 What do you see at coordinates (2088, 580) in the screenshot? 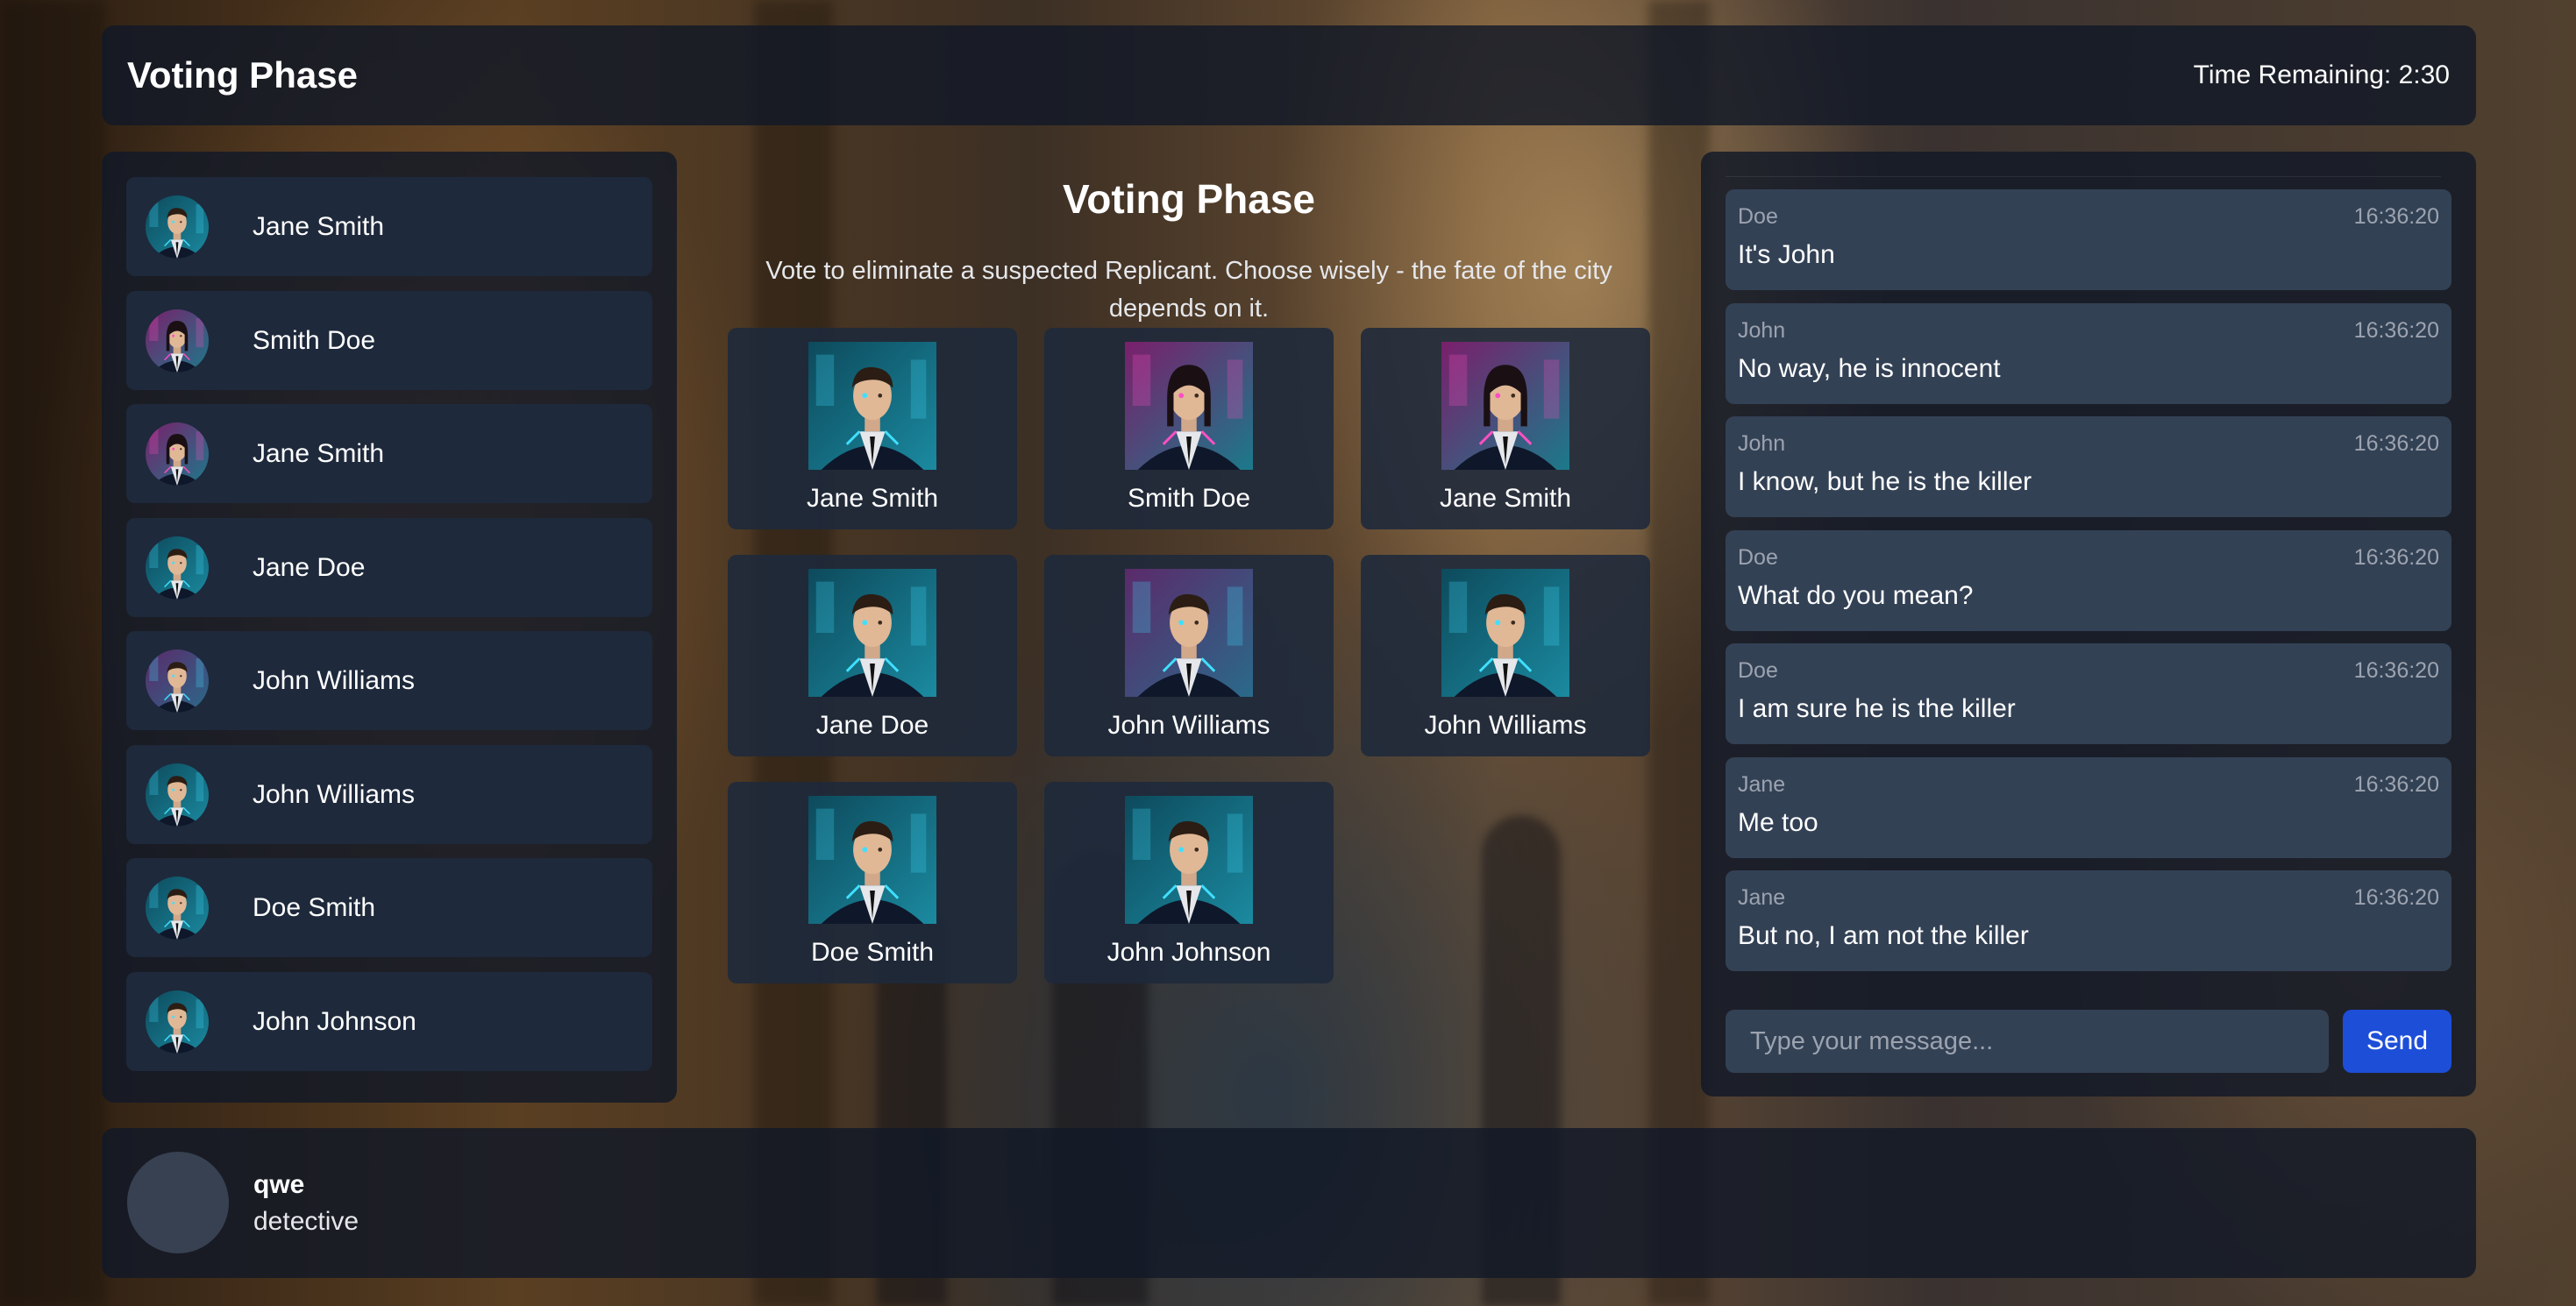
I see `chat-message: Doe 16:36:20 What do you mean?` at bounding box center [2088, 580].